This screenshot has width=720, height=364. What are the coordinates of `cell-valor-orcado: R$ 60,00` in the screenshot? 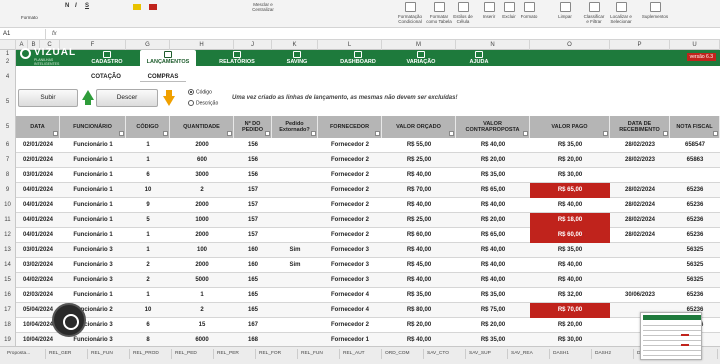 It's located at (419, 235).